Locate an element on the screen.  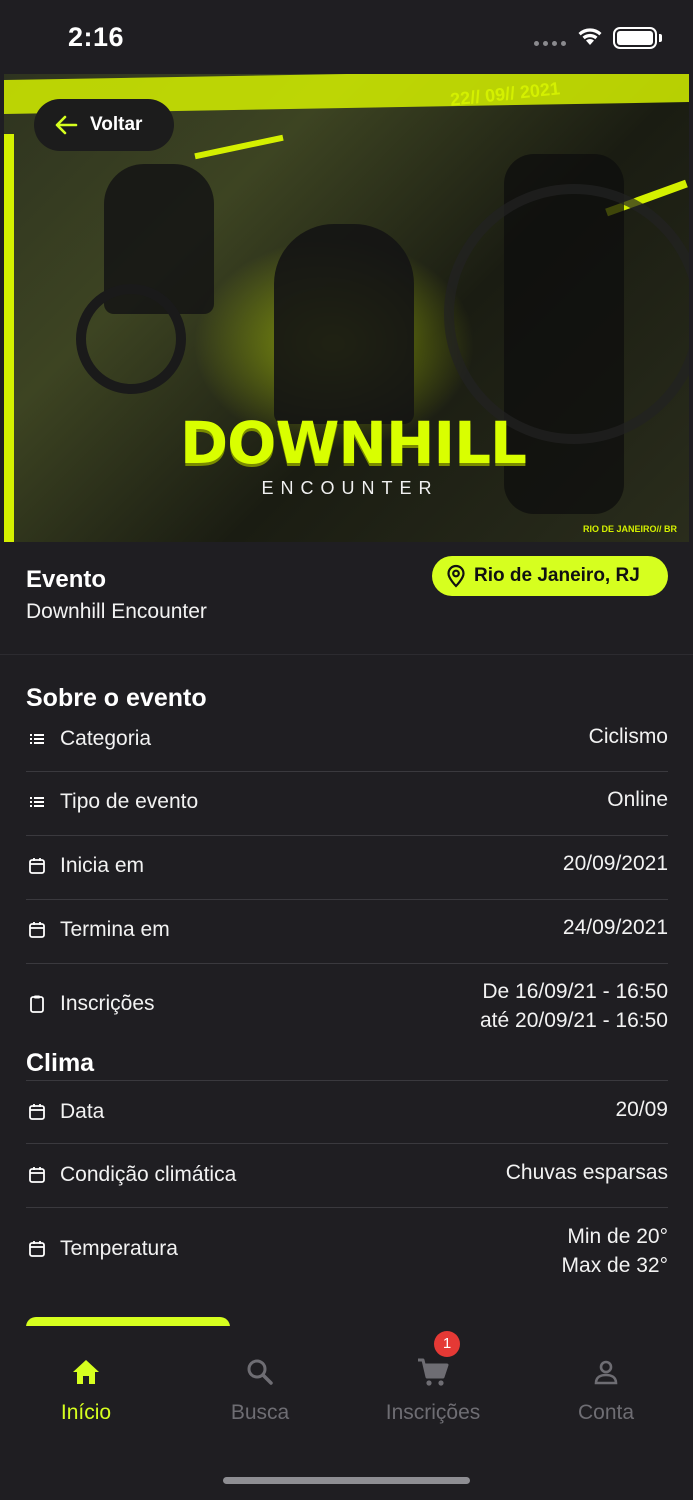
info-row-end-date: Termina em 24/09/2021 is located at coordinates (347, 932).